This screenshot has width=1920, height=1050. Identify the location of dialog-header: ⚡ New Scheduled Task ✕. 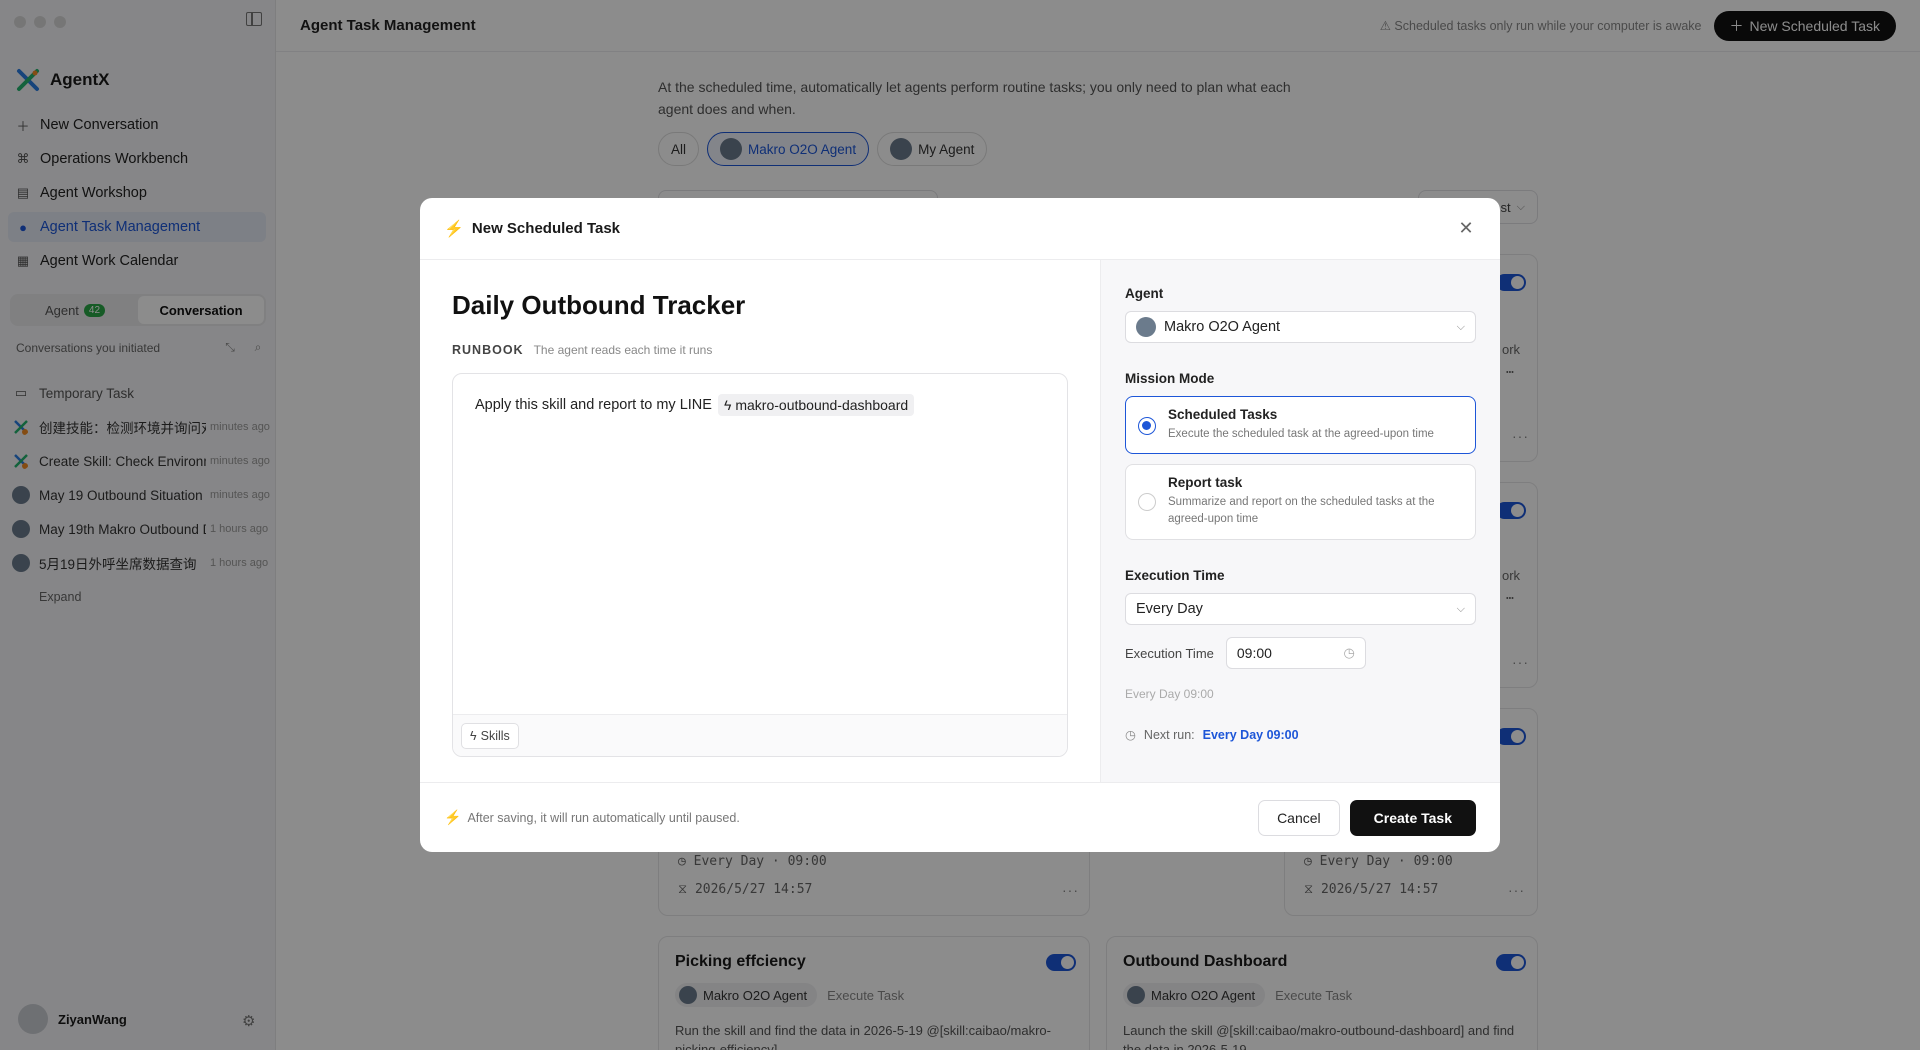
(960, 229).